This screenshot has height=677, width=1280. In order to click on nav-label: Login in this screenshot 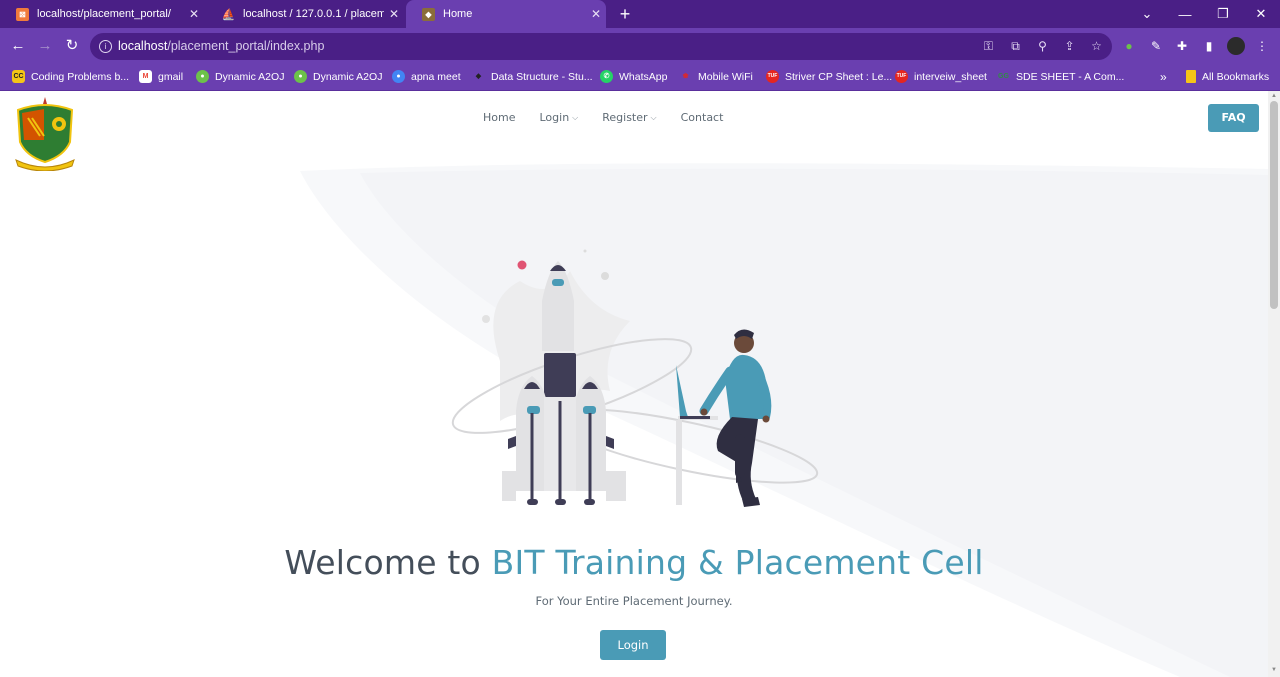, I will do `click(554, 117)`.